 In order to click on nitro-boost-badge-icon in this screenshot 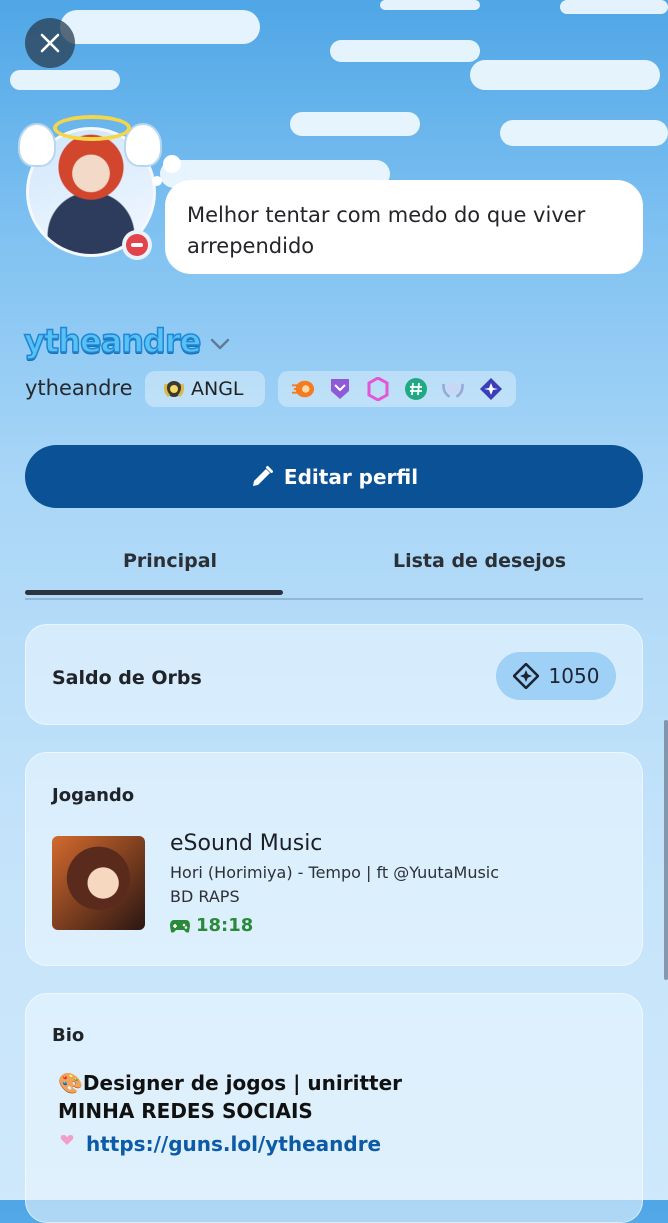, I will do `click(303, 389)`.